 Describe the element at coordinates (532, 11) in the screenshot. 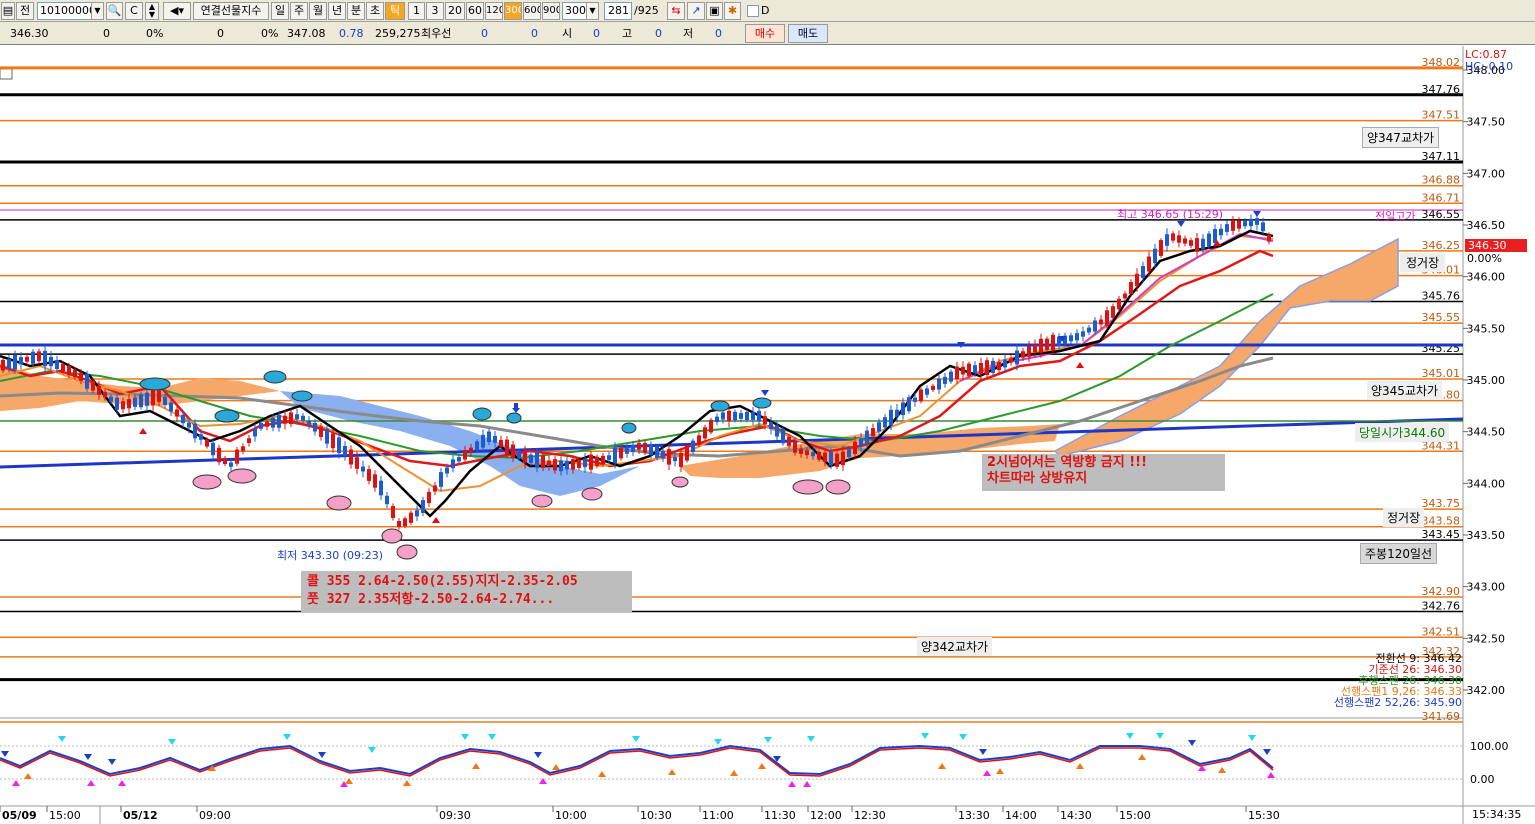

I see `interval-600-button: 600` at that location.